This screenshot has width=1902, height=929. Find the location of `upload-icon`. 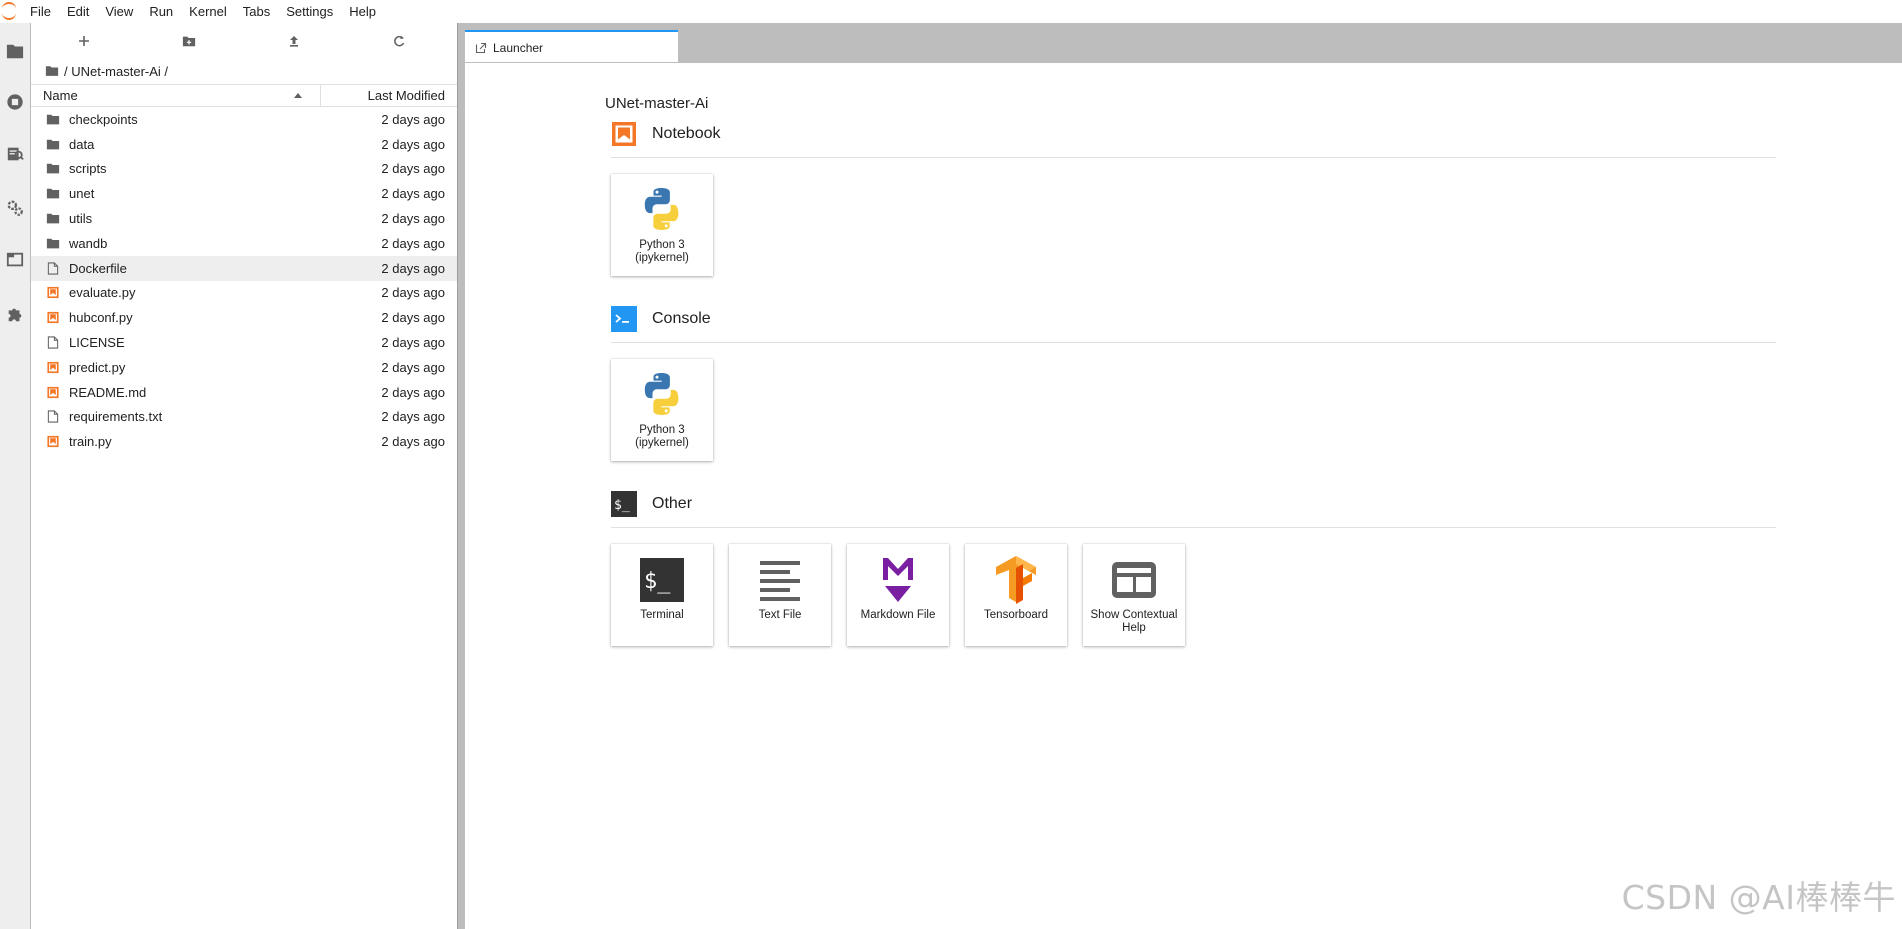

upload-icon is located at coordinates (293, 41).